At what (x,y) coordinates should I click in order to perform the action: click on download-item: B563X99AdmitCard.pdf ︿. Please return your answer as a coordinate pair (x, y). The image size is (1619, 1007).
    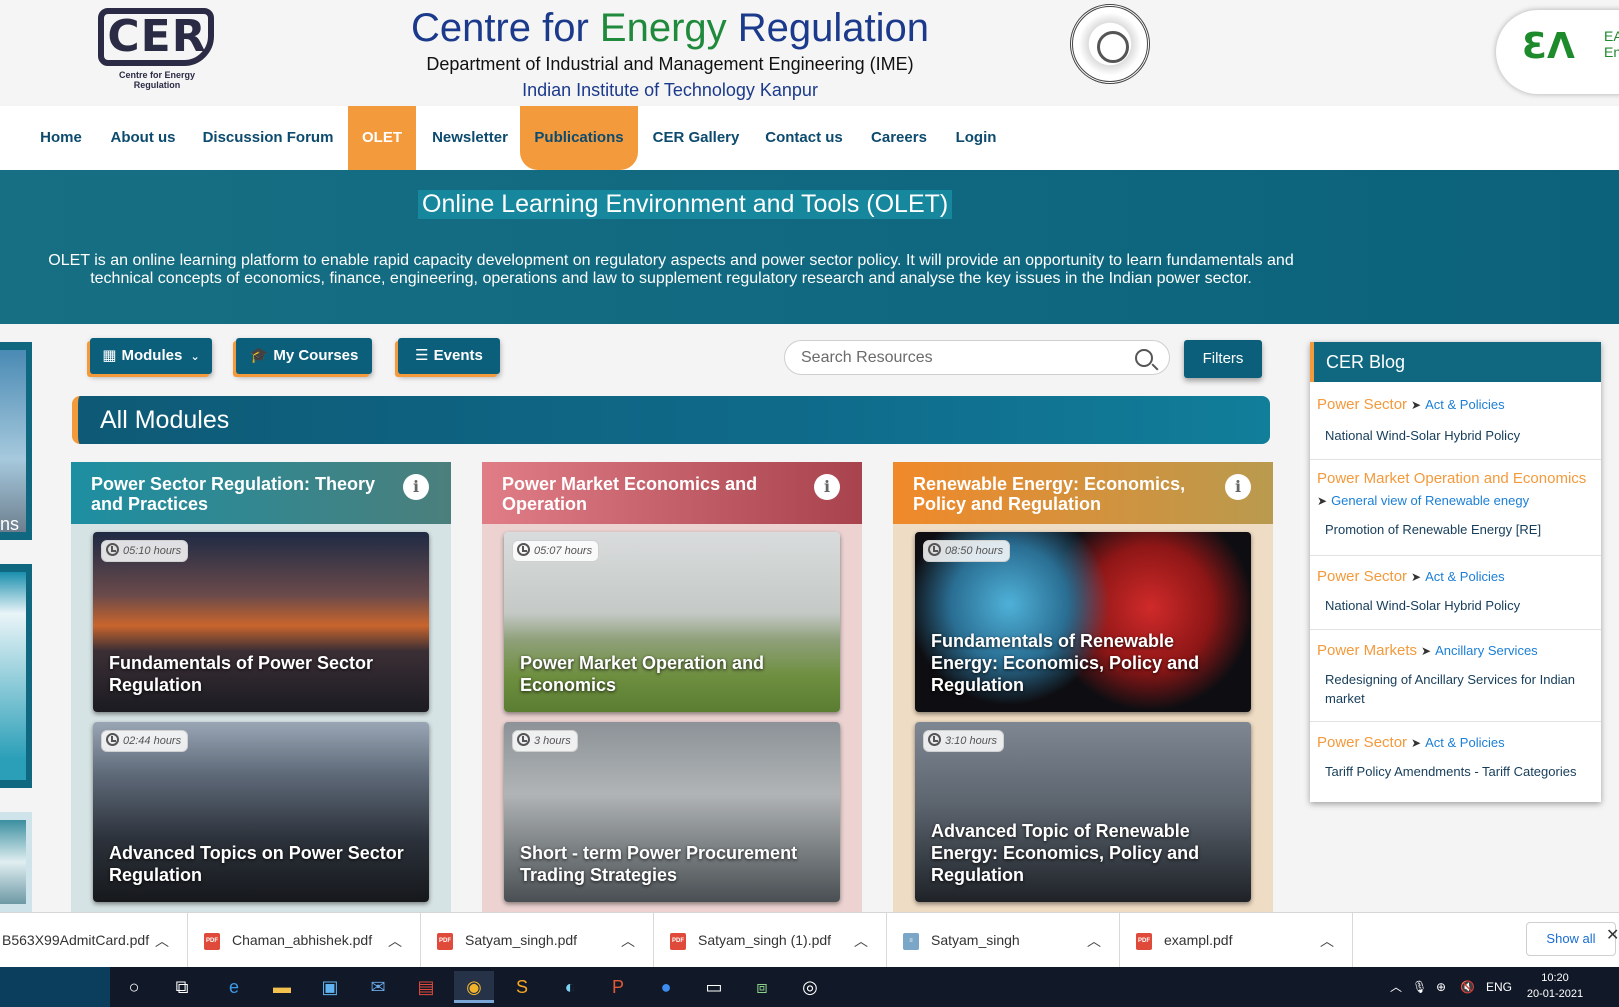
    Looking at the image, I should click on (94, 940).